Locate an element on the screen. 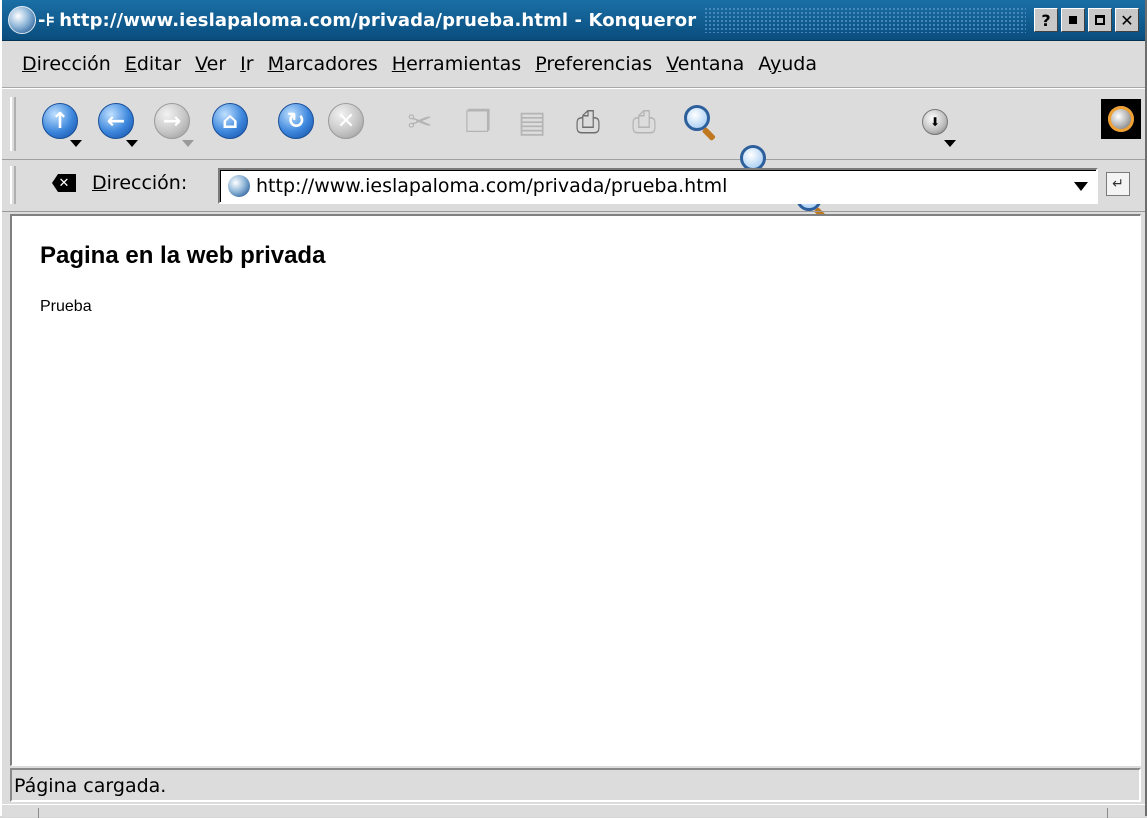  menu-ayuda: Ayuda is located at coordinates (787, 64).